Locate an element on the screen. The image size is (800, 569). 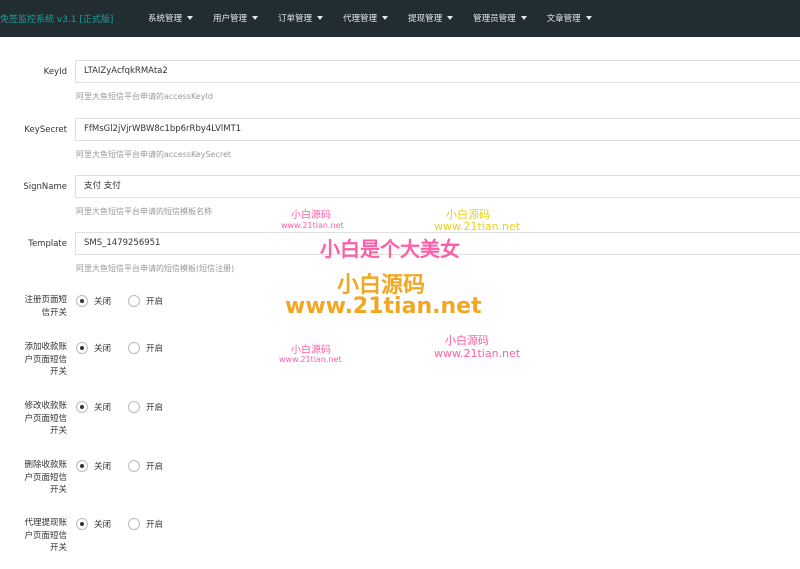
menu-label: 提现管理 is located at coordinates (425, 19).